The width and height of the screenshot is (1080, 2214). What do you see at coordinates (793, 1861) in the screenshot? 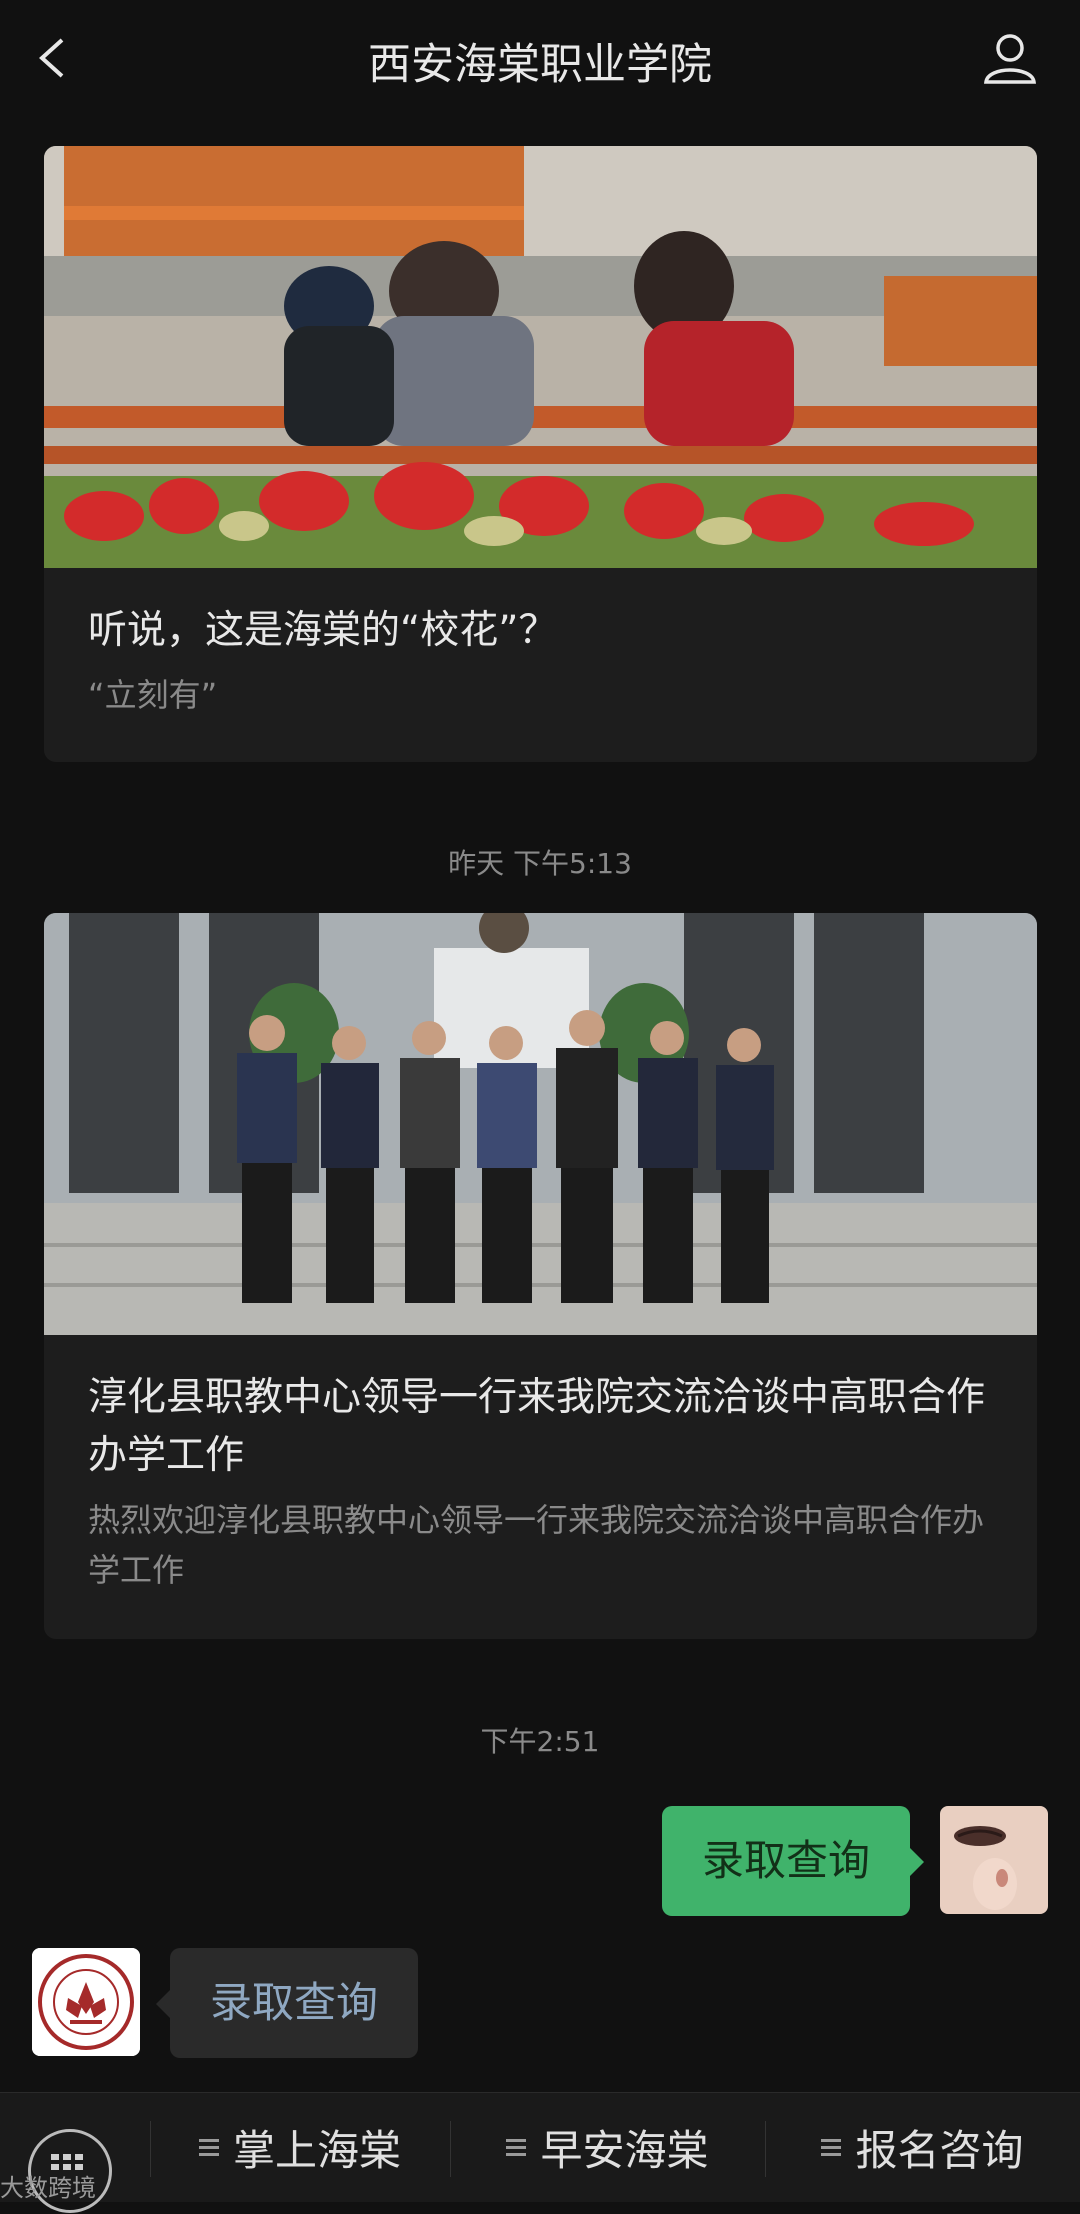
I see `sent-message-bubble: 录取查询` at bounding box center [793, 1861].